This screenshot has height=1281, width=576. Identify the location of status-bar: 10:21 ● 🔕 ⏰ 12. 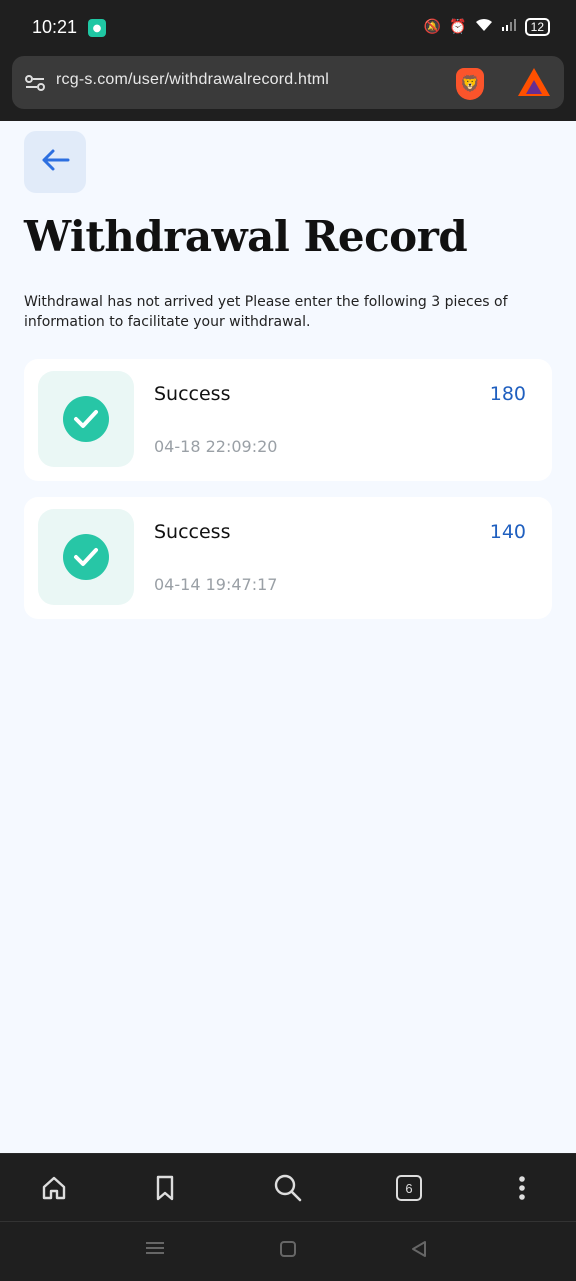
(288, 28).